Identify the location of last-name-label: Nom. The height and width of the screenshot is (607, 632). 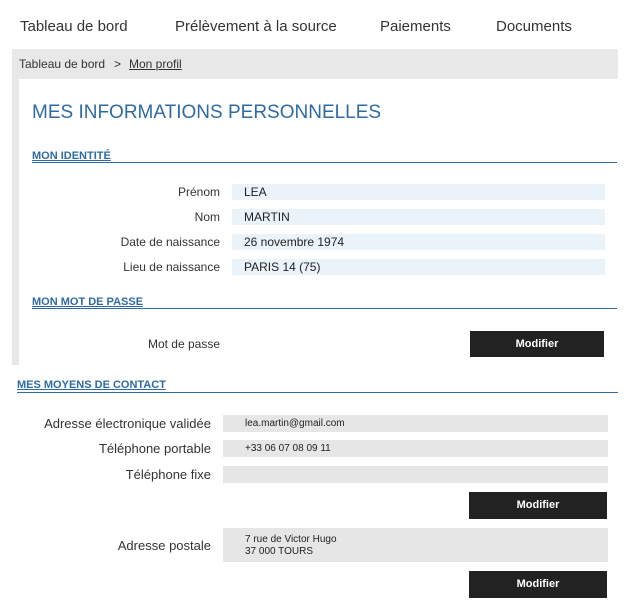
(207, 217).